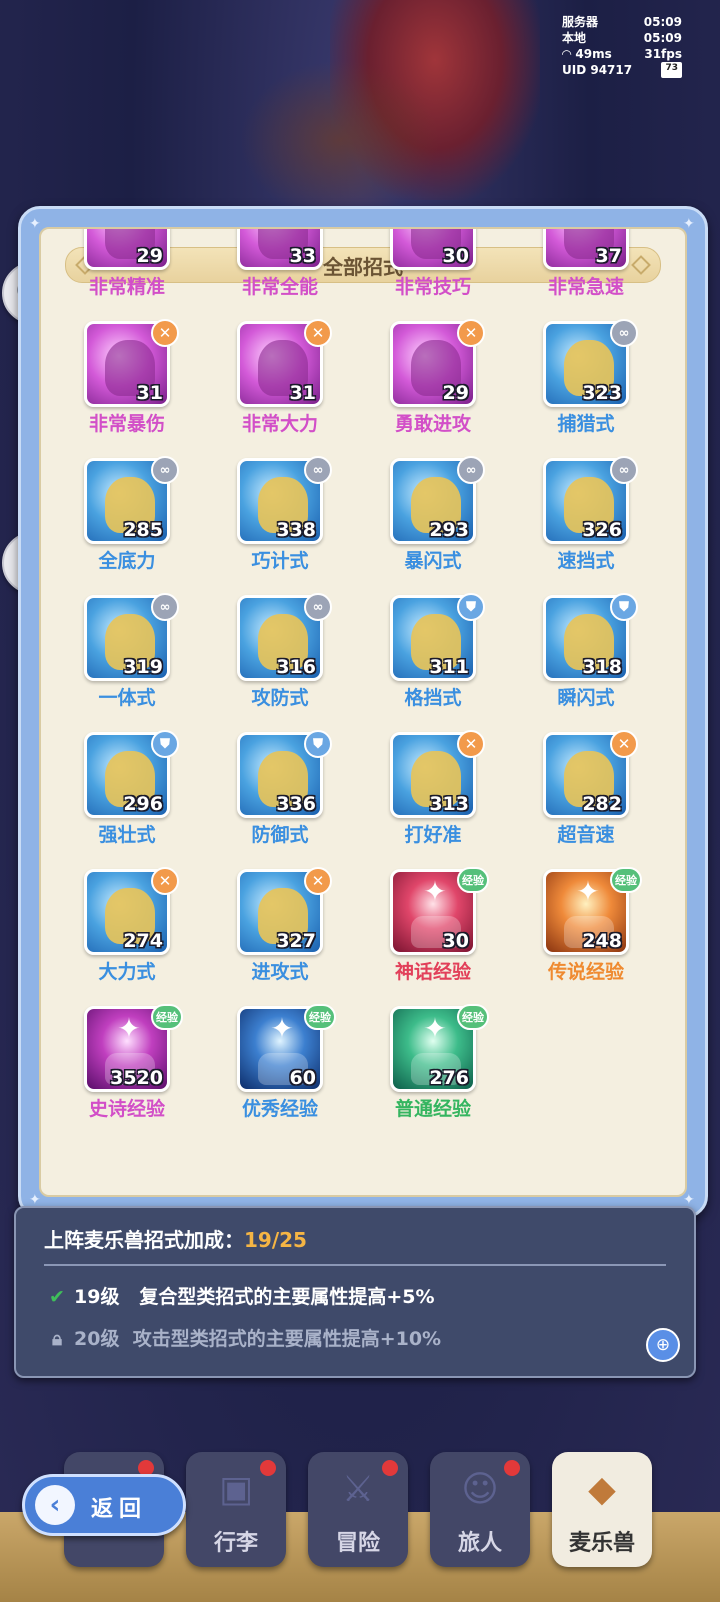 The image size is (720, 1602). I want to click on move-item: 29 非常精准, so click(127, 266).